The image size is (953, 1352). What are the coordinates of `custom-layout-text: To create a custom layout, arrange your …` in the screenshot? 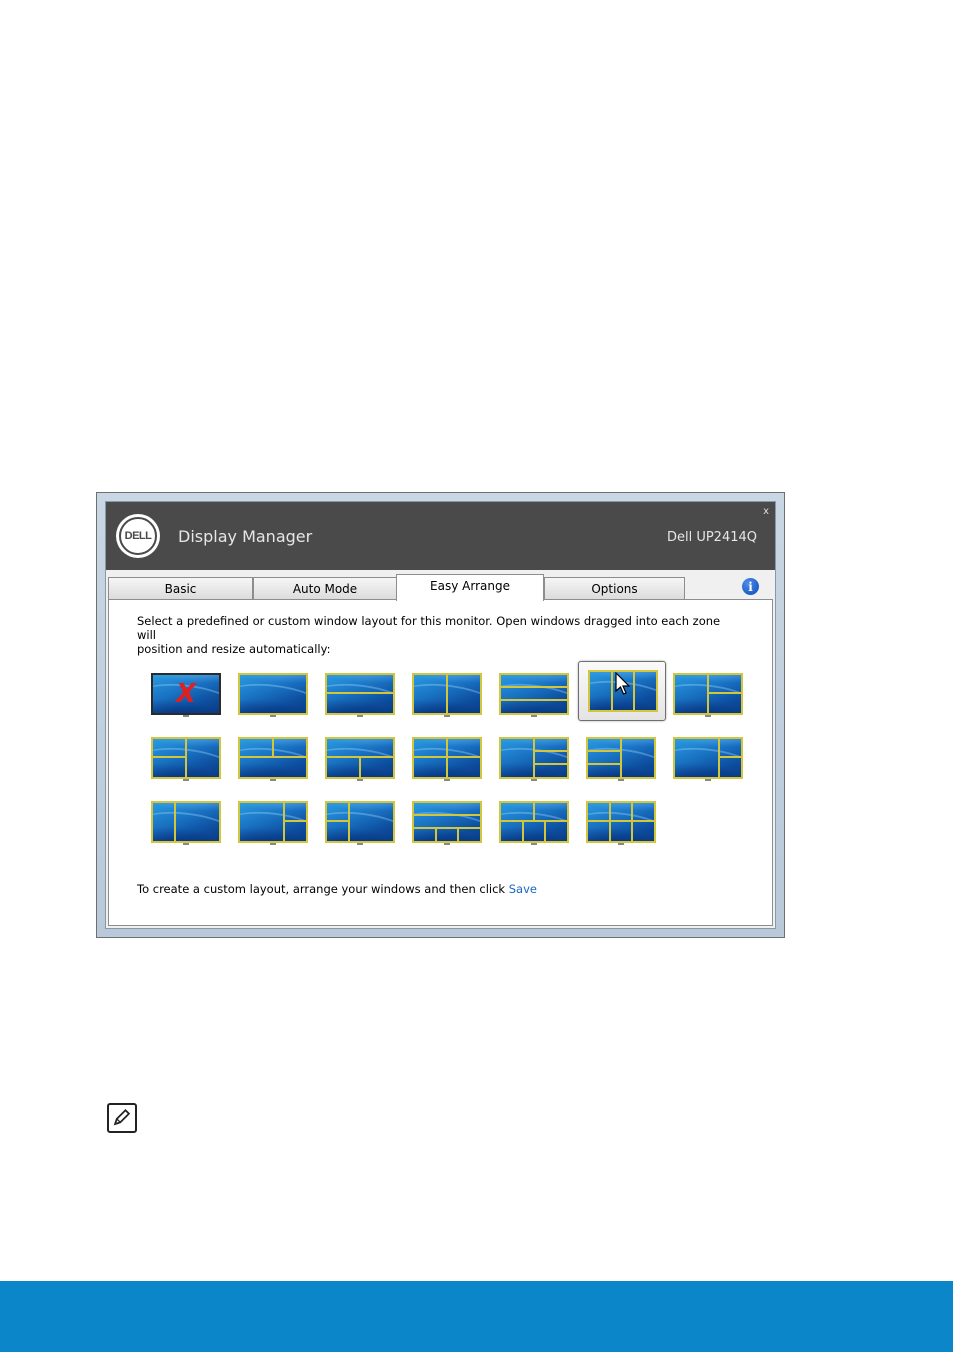 It's located at (323, 889).